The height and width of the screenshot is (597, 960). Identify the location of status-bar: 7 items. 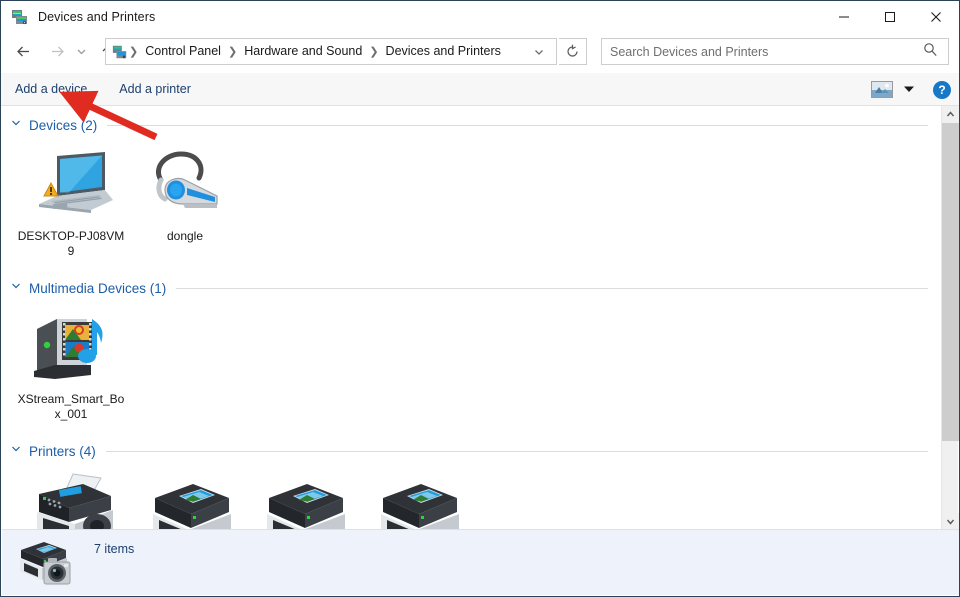
(480, 562).